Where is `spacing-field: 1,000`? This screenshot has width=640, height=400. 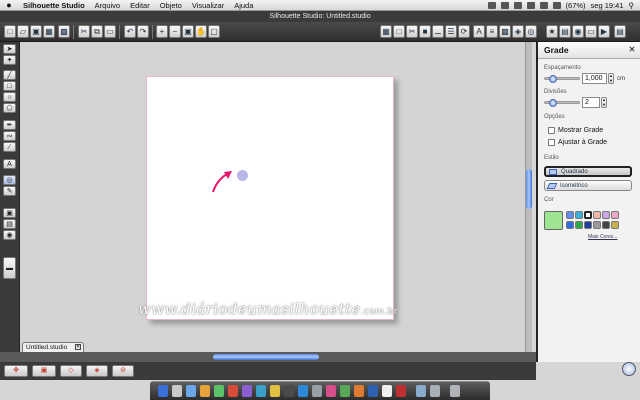 spacing-field: 1,000 is located at coordinates (594, 78).